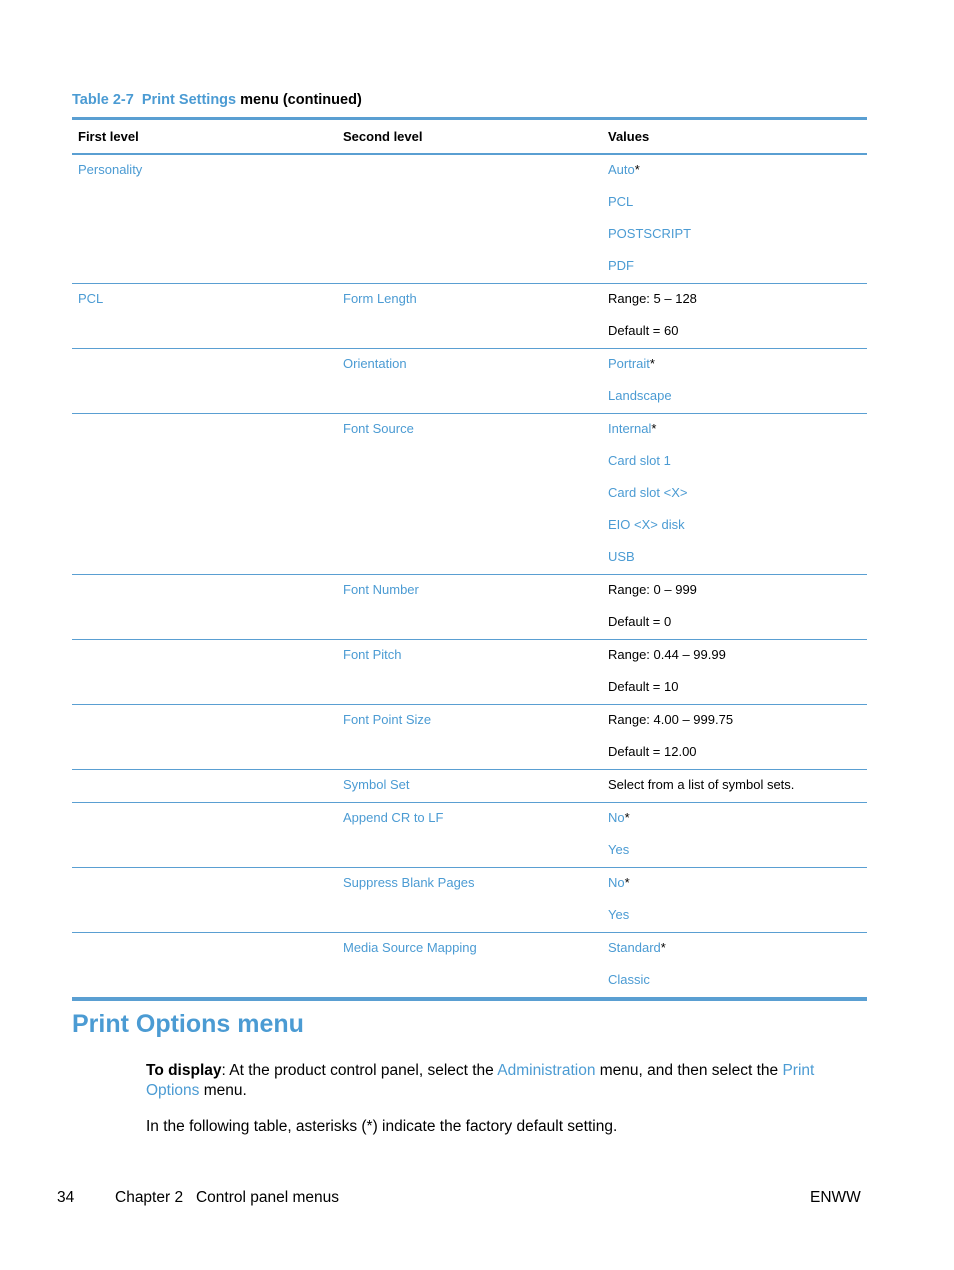  I want to click on value-text: Default = 60, so click(643, 330).